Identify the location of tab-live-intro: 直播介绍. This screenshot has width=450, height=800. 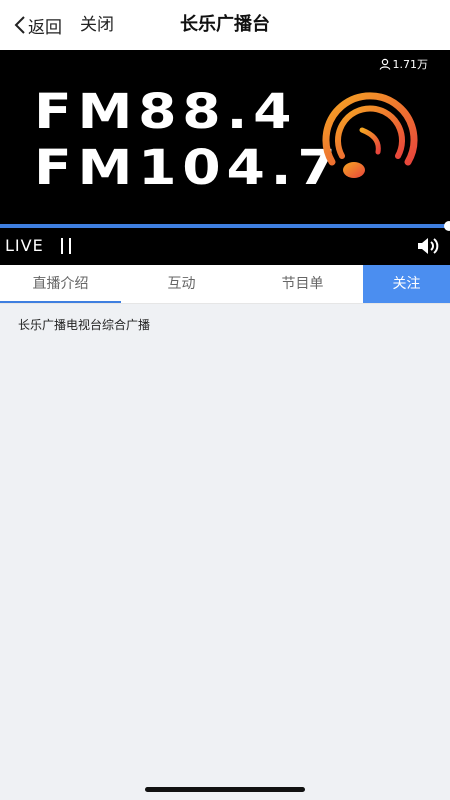
(60, 284).